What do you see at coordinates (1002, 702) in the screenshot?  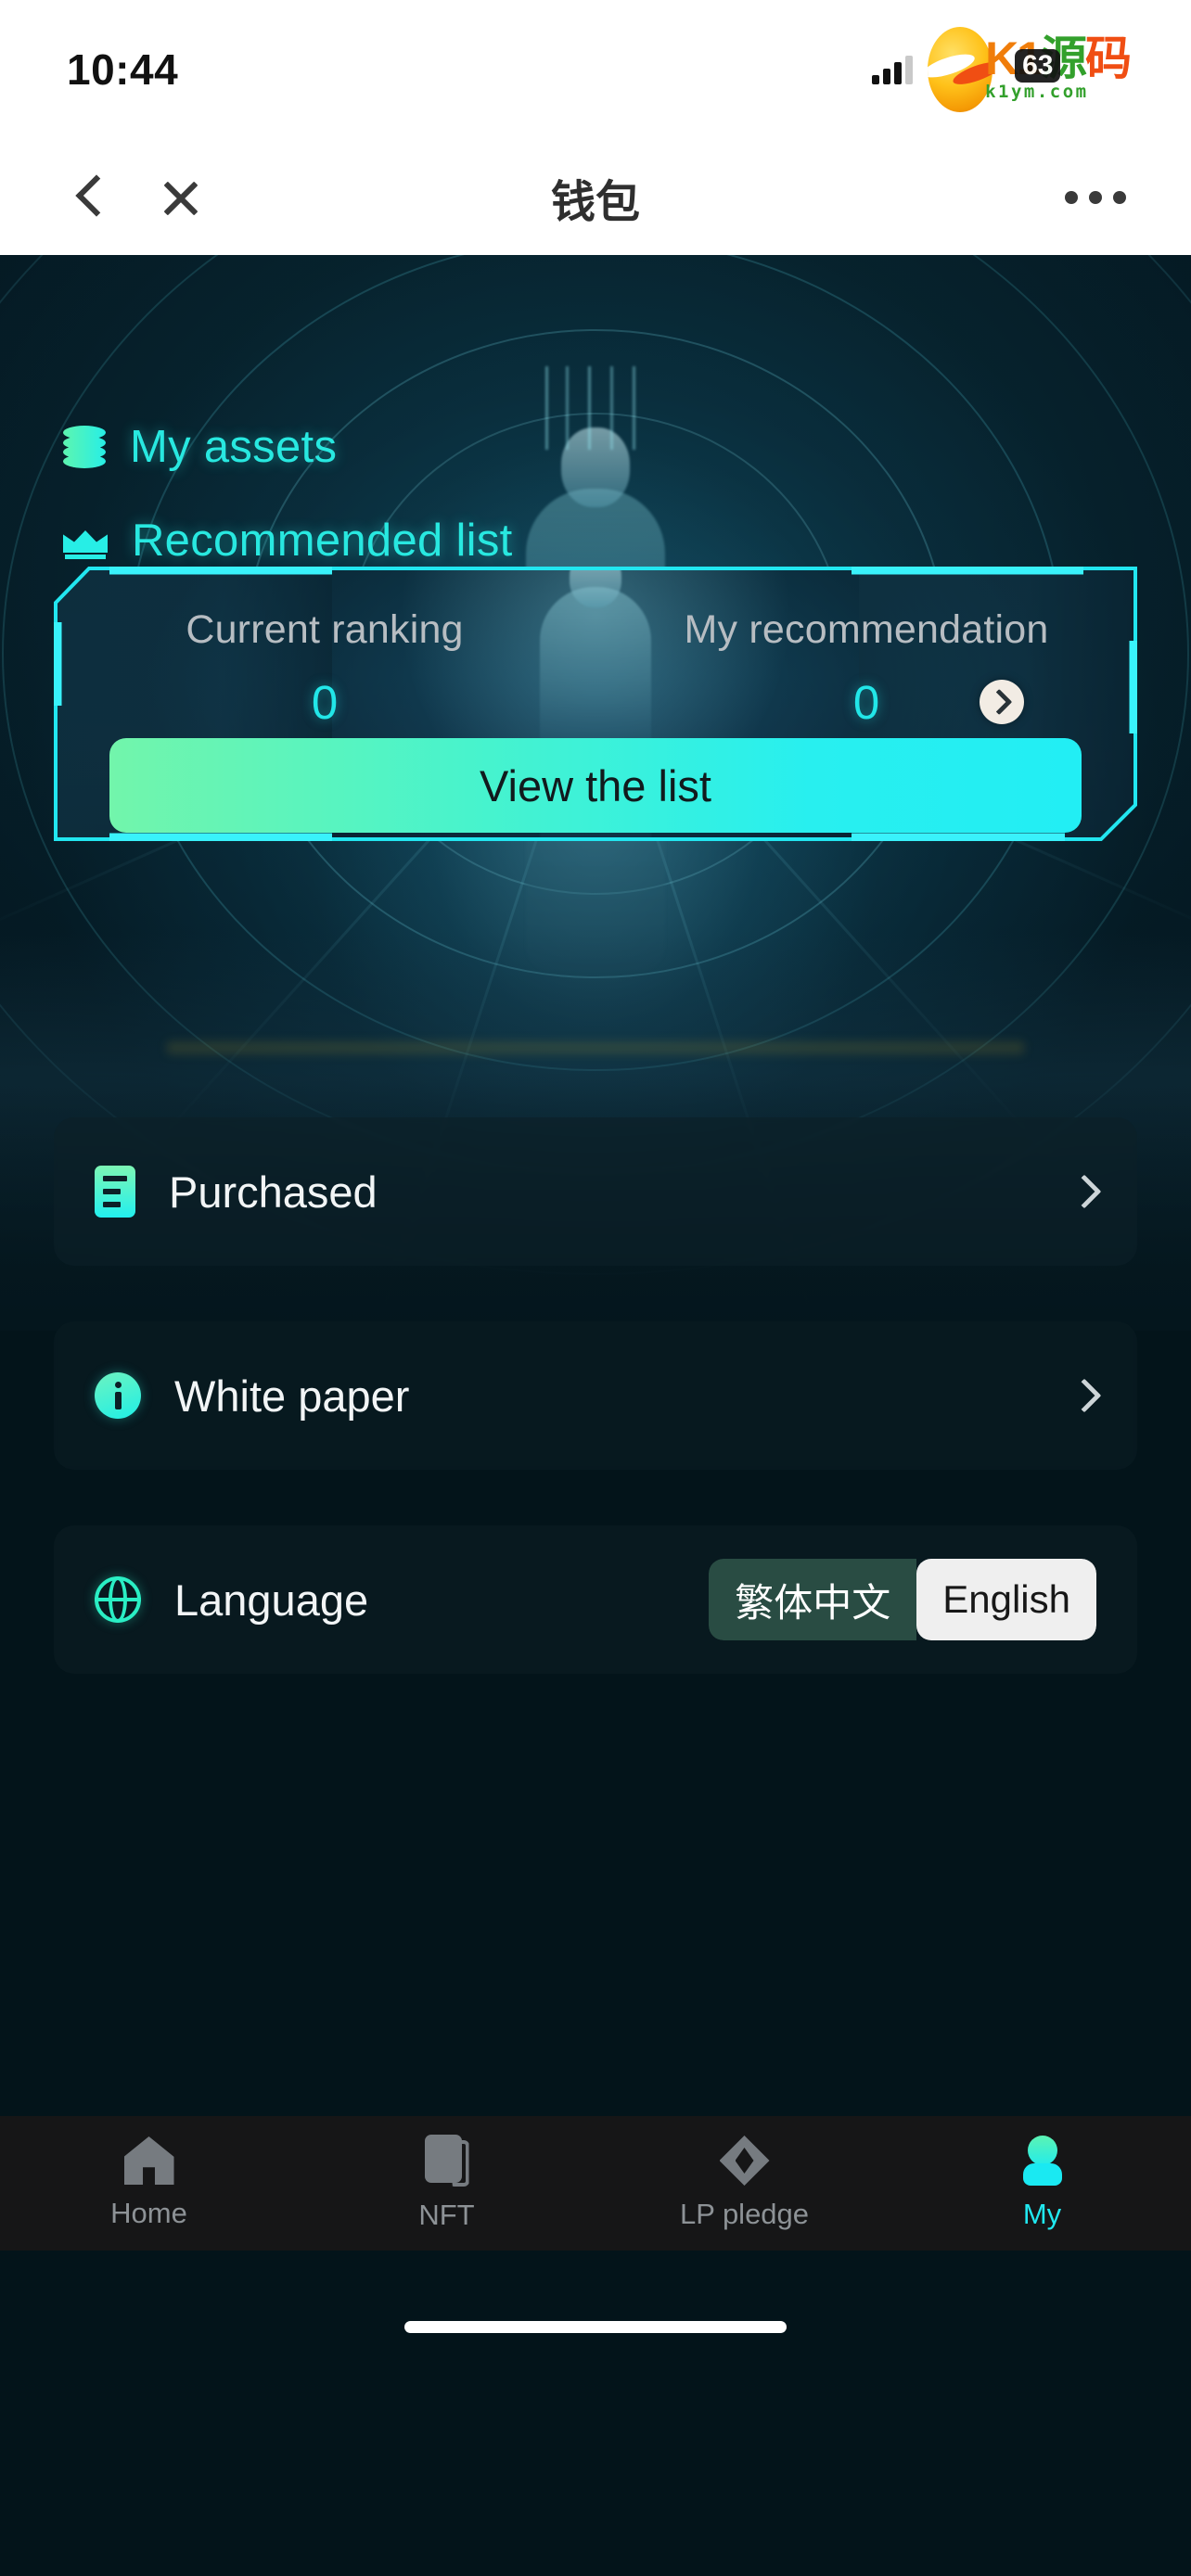 I see `chevron-right-circle-icon` at bounding box center [1002, 702].